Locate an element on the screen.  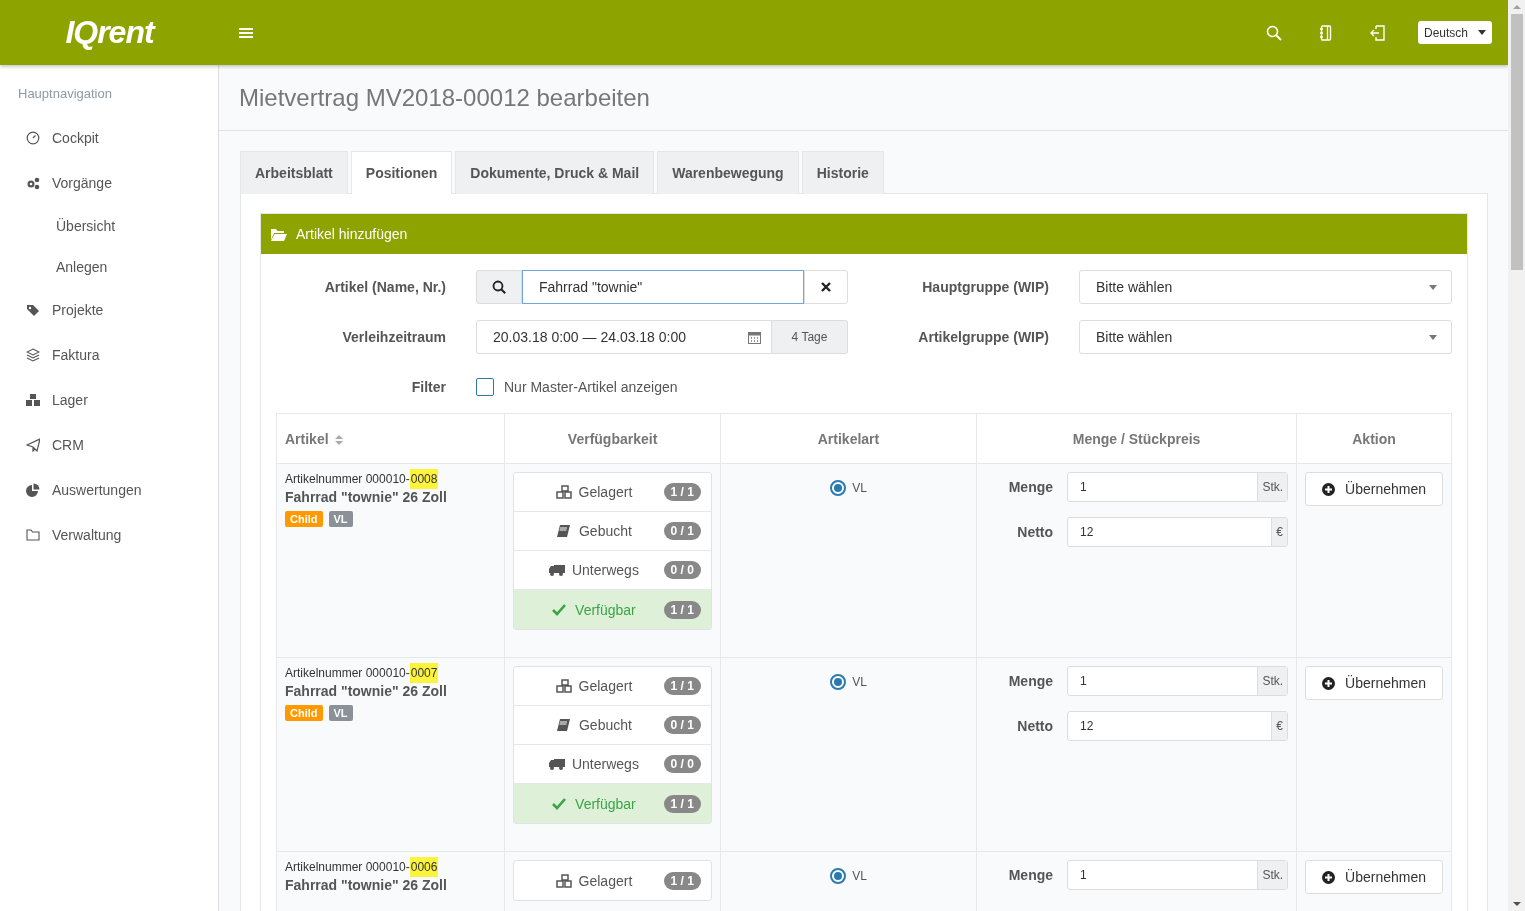
clear-button is located at coordinates (826, 287).